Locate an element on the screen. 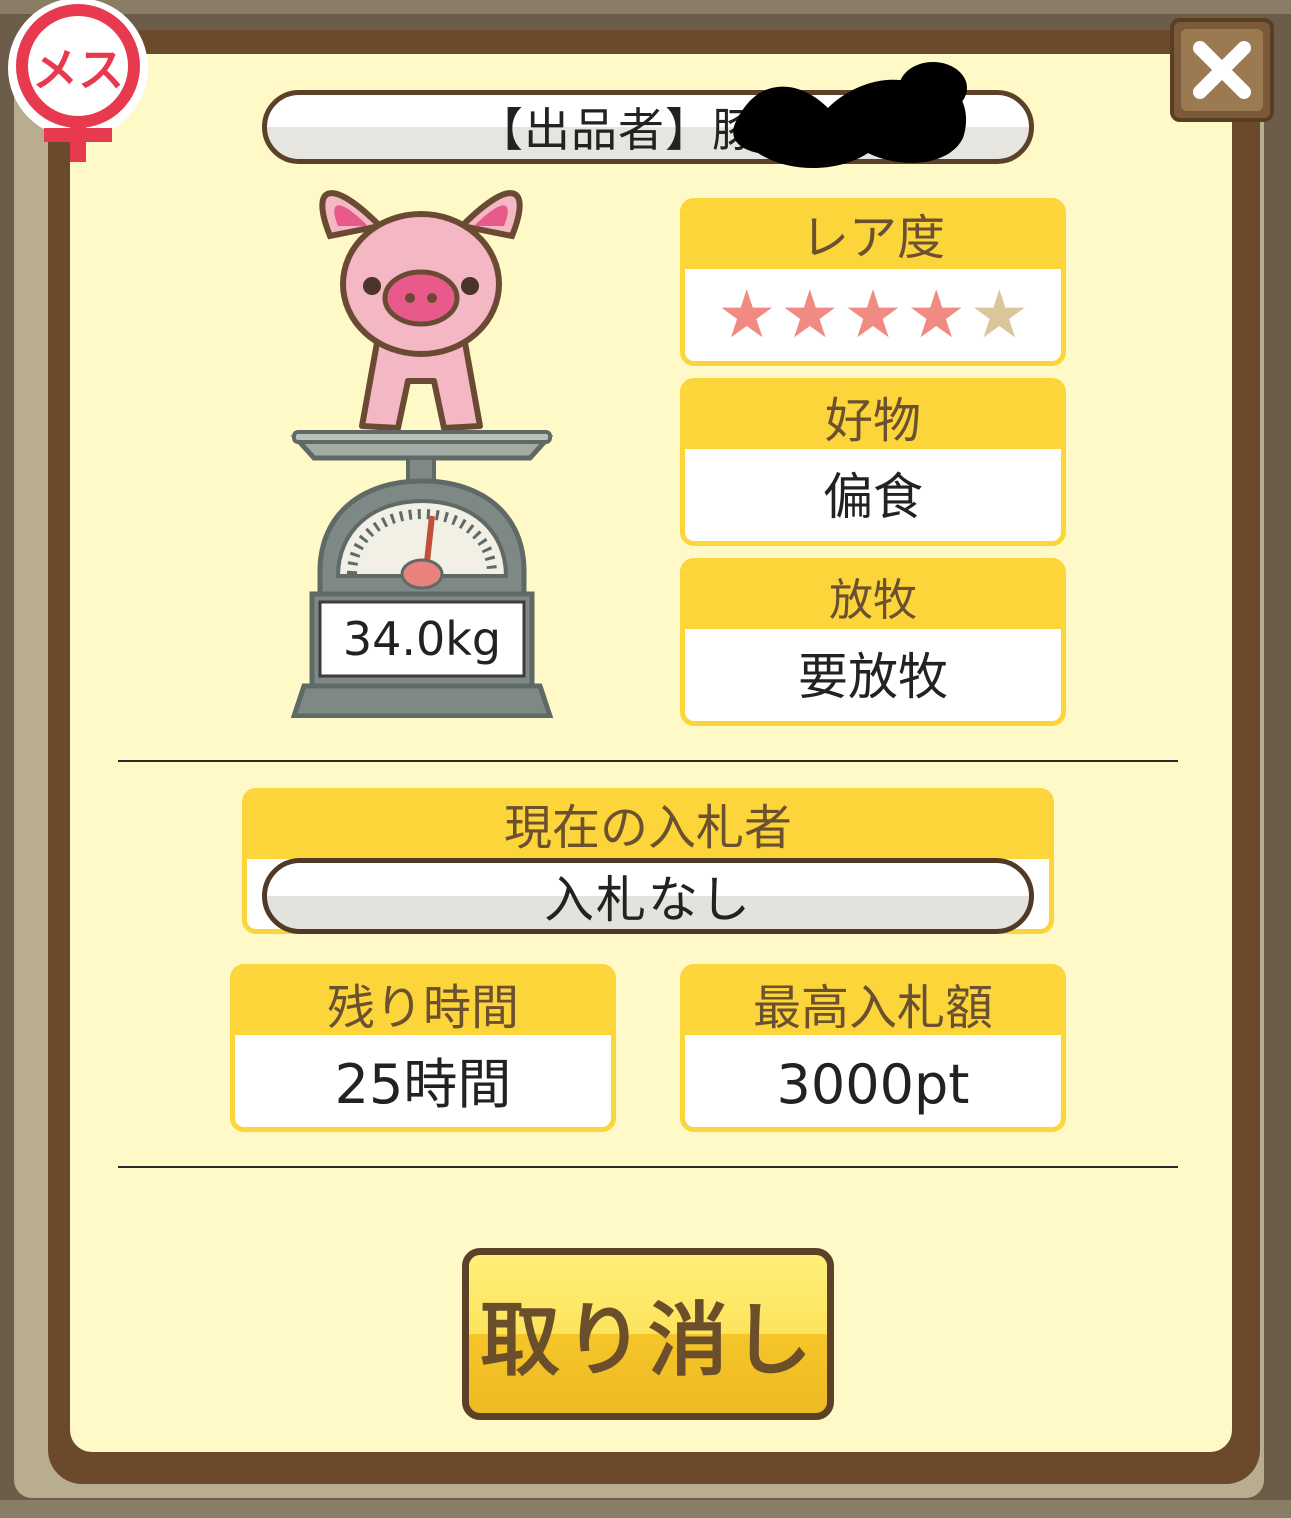  remaining-title: 残り時間 is located at coordinates (423, 1002).